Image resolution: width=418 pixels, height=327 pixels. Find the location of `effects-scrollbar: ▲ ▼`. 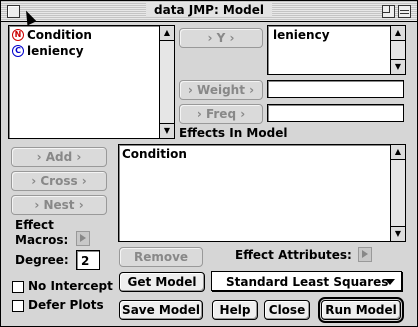

effects-scrollbar: ▲ ▼ is located at coordinates (397, 193).